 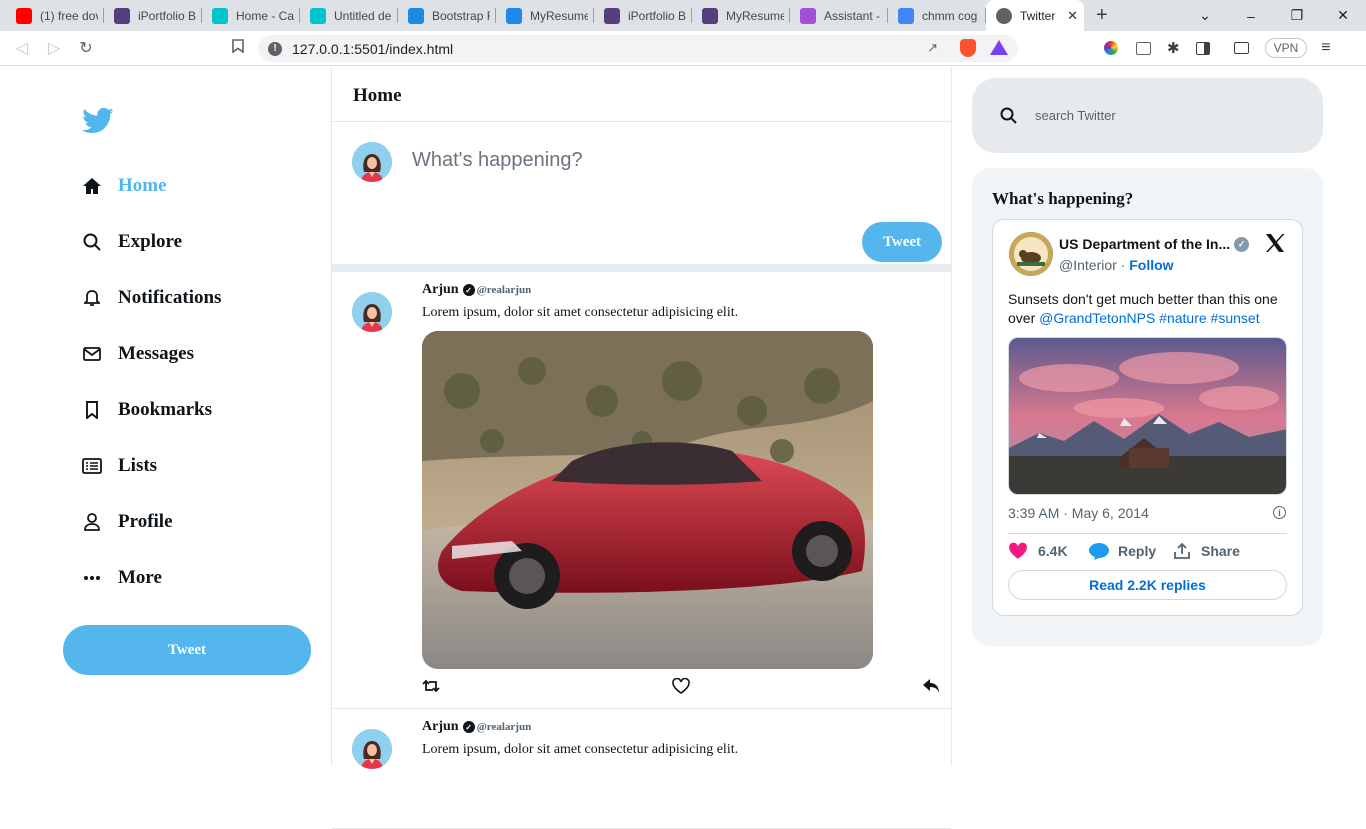 I want to click on sidebar-item-explore: Explore, so click(x=131, y=242).